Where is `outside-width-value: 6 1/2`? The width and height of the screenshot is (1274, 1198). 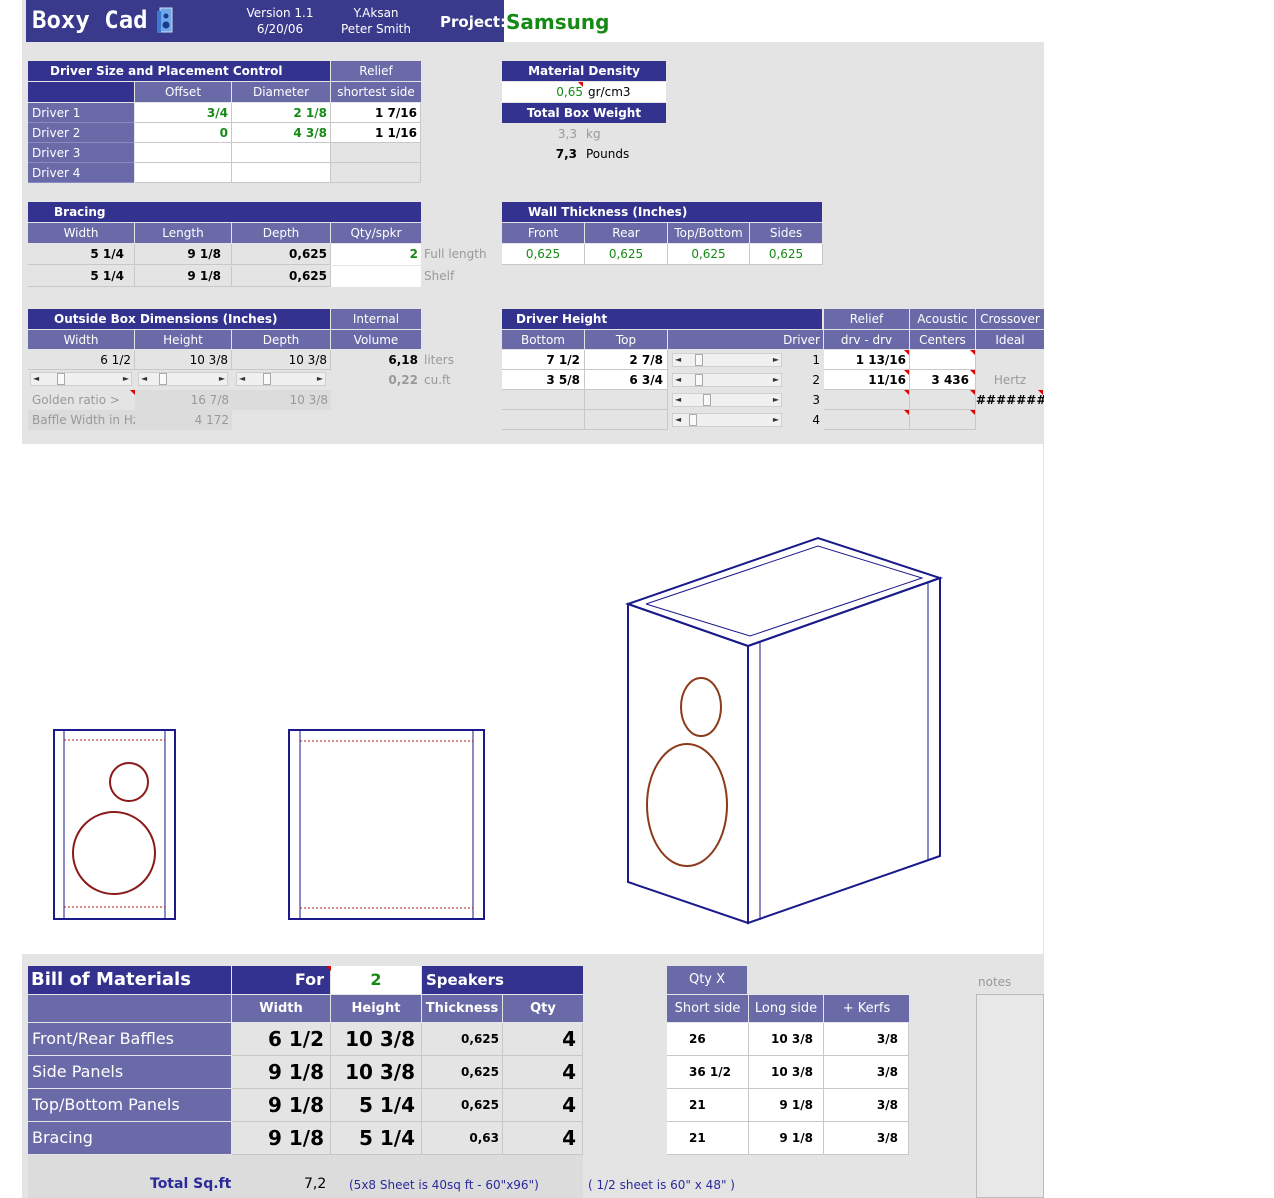
outside-width-value: 6 1/2 is located at coordinates (81, 360).